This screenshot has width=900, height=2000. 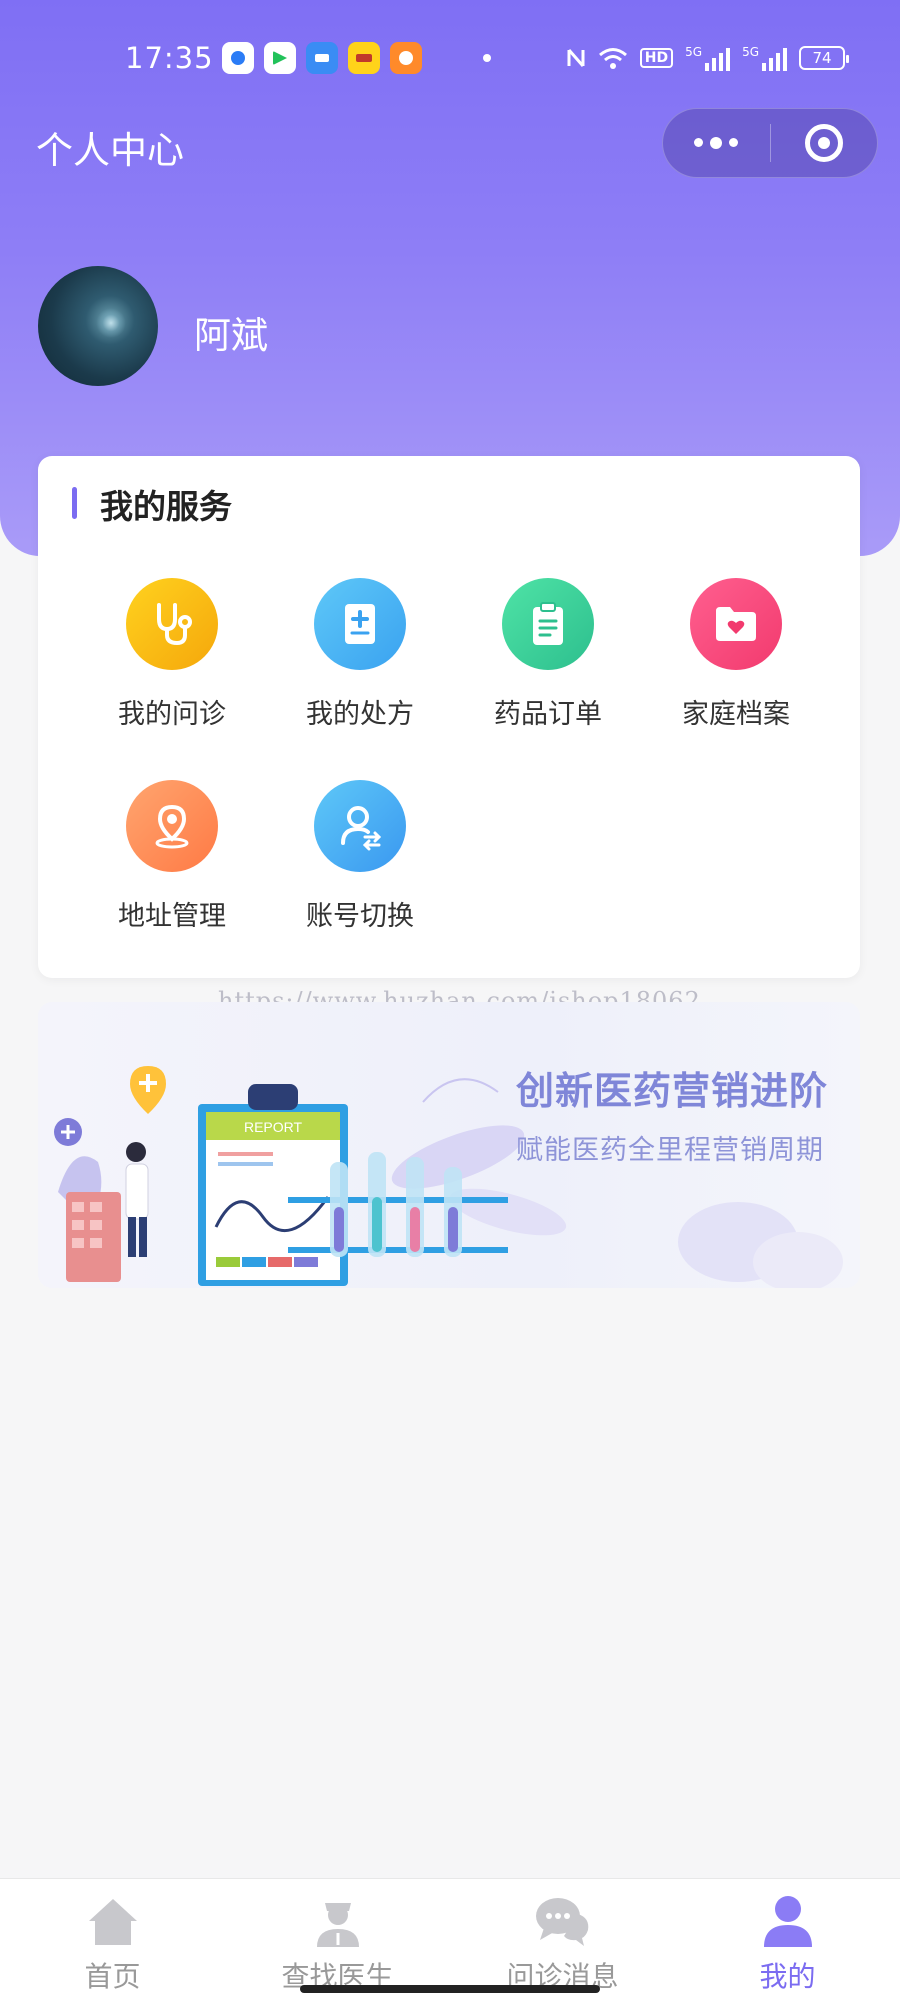 I want to click on service-label: 家庭档案, so click(x=736, y=714).